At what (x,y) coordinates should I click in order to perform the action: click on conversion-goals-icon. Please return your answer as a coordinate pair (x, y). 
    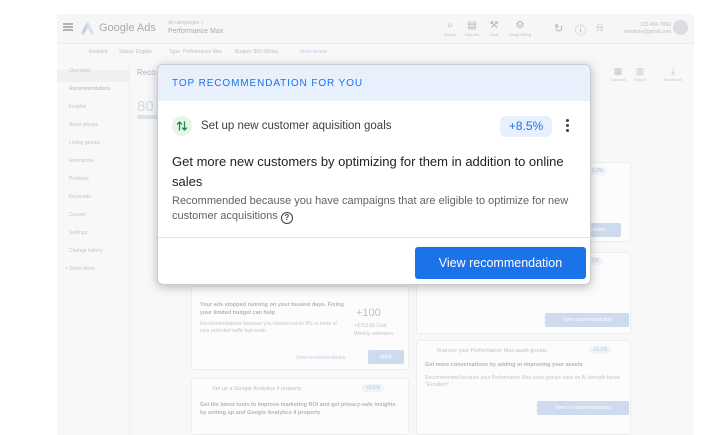
    Looking at the image, I should click on (182, 126).